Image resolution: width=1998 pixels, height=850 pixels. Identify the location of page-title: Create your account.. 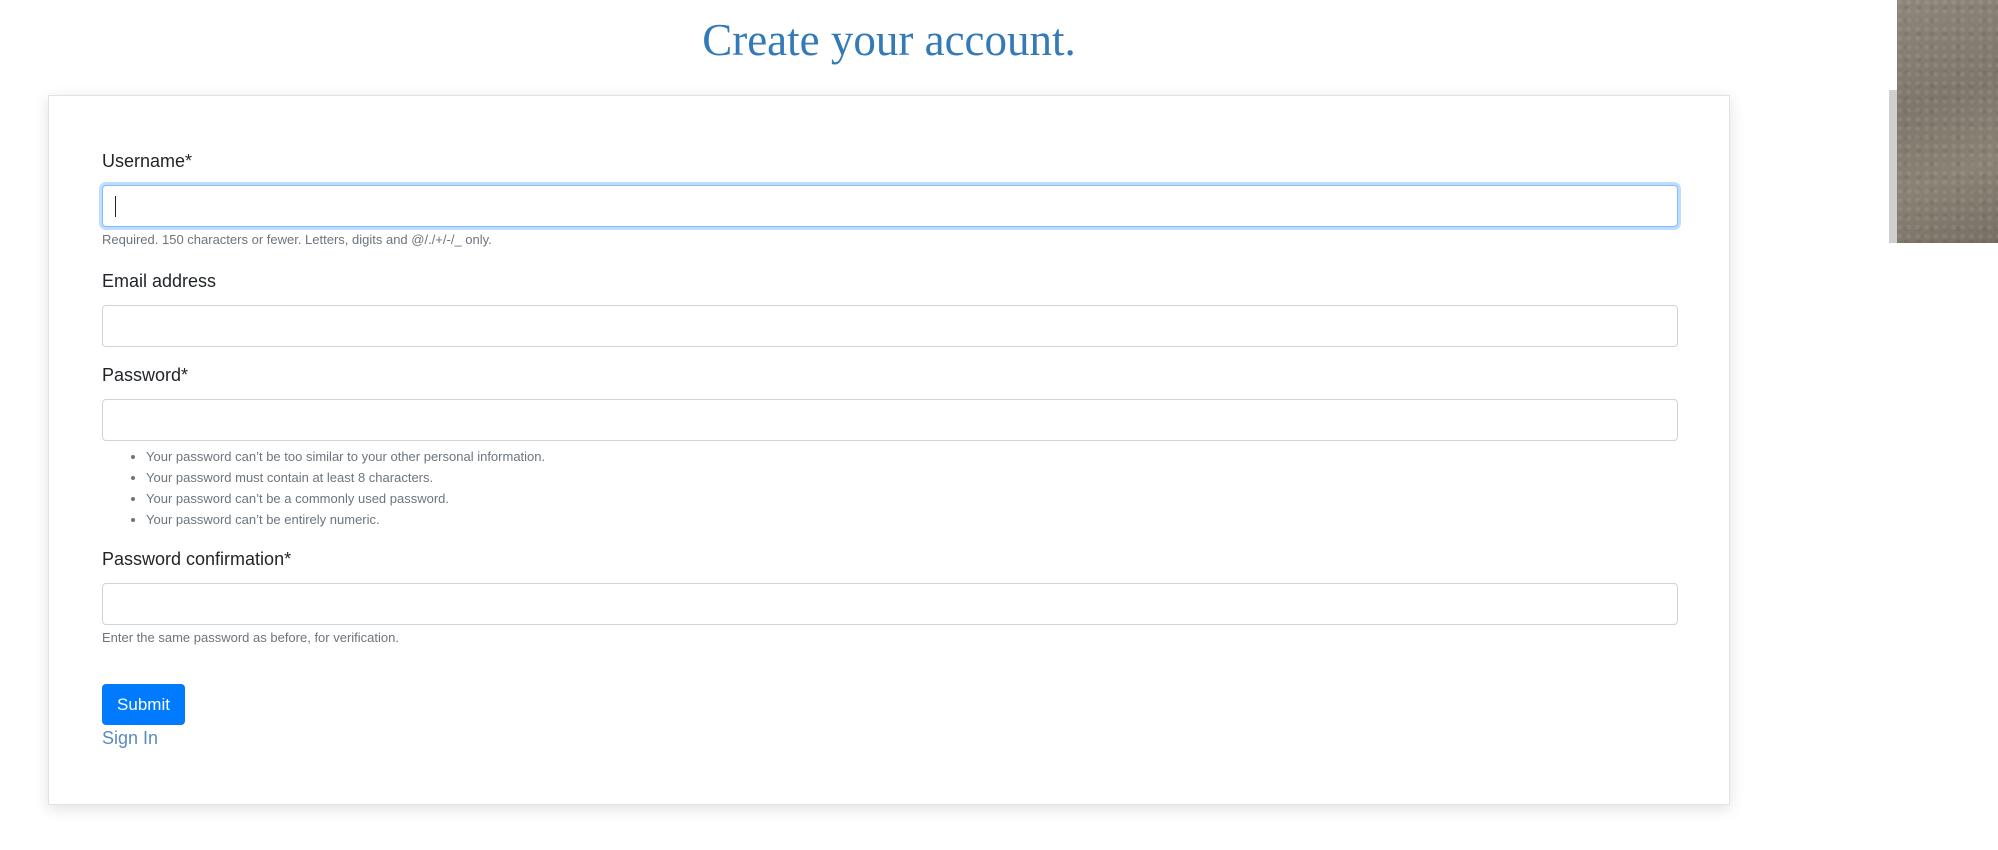
(889, 40).